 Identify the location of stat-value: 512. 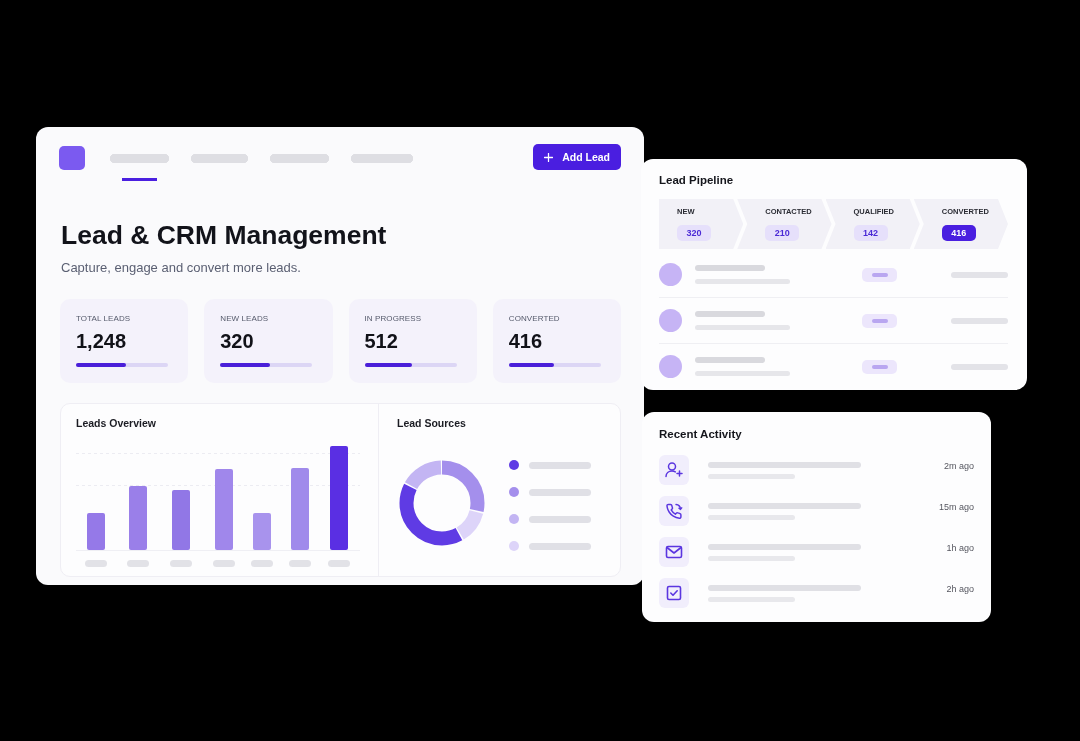
(381, 341).